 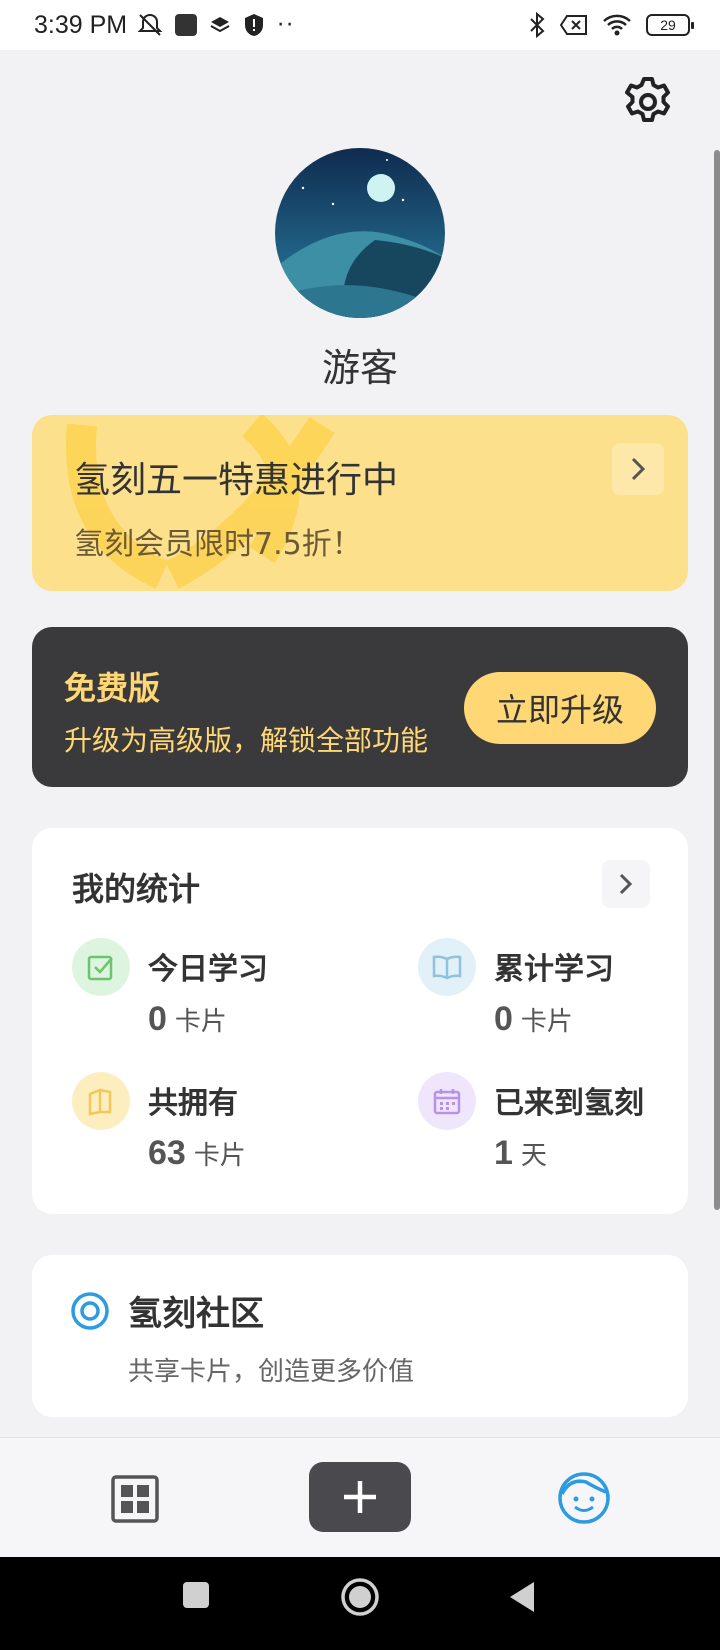 What do you see at coordinates (150, 24) in the screenshot?
I see `mute-icon` at bounding box center [150, 24].